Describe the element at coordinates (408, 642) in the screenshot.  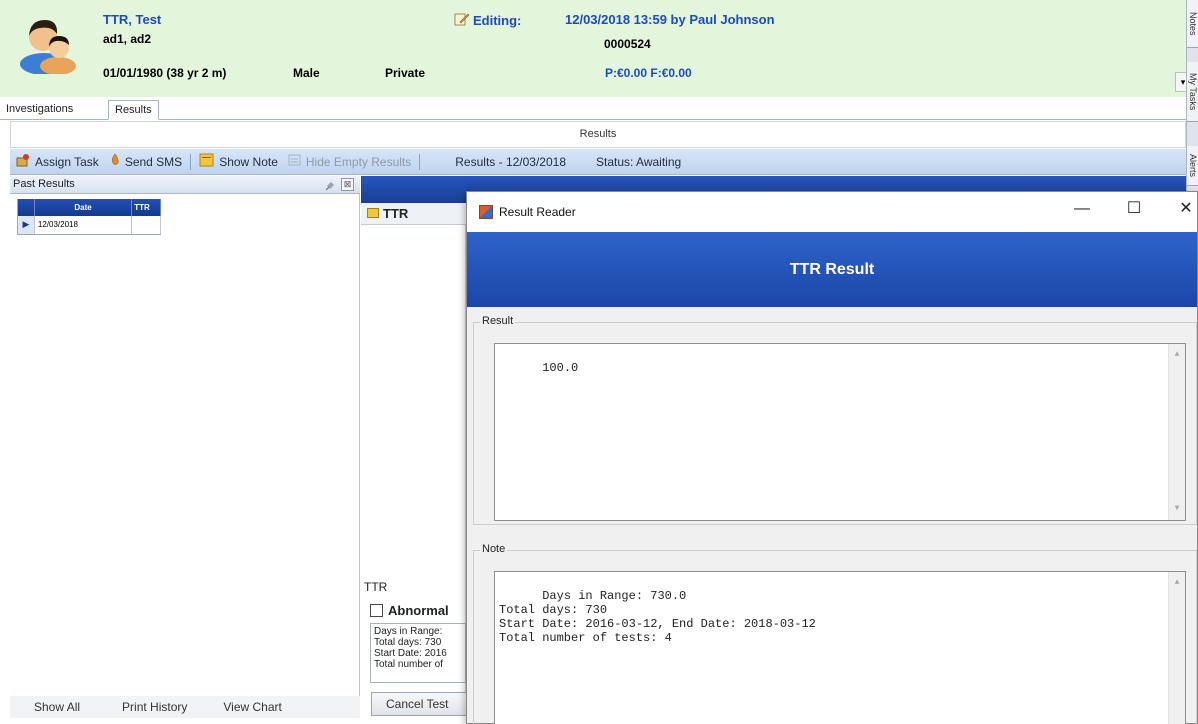
I see `note-line: Total days: 730` at that location.